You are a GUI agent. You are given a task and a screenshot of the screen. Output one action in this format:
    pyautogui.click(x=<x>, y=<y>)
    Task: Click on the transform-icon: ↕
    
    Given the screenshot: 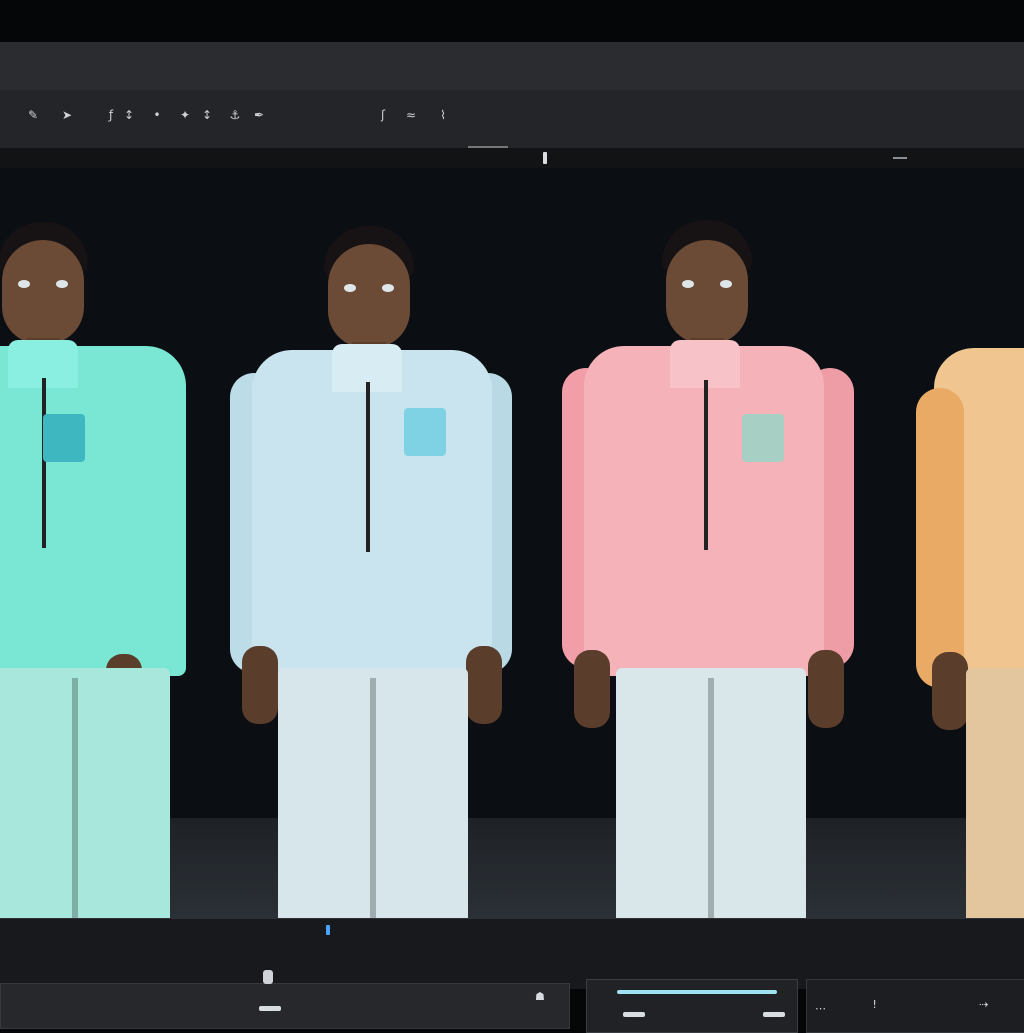 What is the action you would take?
    pyautogui.click(x=129, y=115)
    